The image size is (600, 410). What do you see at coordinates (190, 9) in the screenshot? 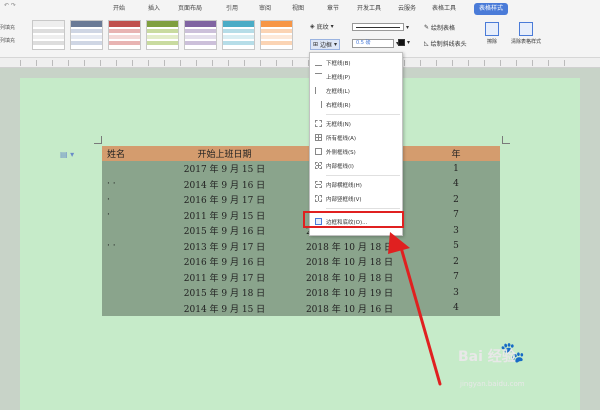
I see `tab-page-layout: 页面布局` at bounding box center [190, 9].